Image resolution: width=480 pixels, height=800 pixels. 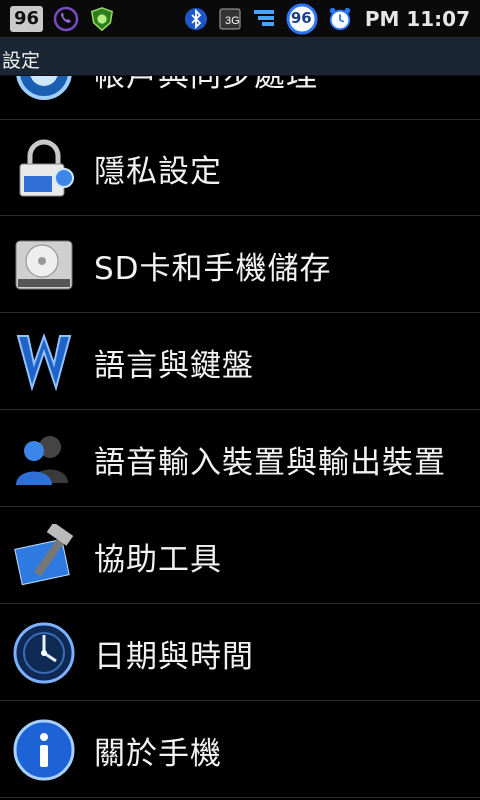 I want to click on settings-item-storage: SD卡和手機儲存, so click(x=240, y=265).